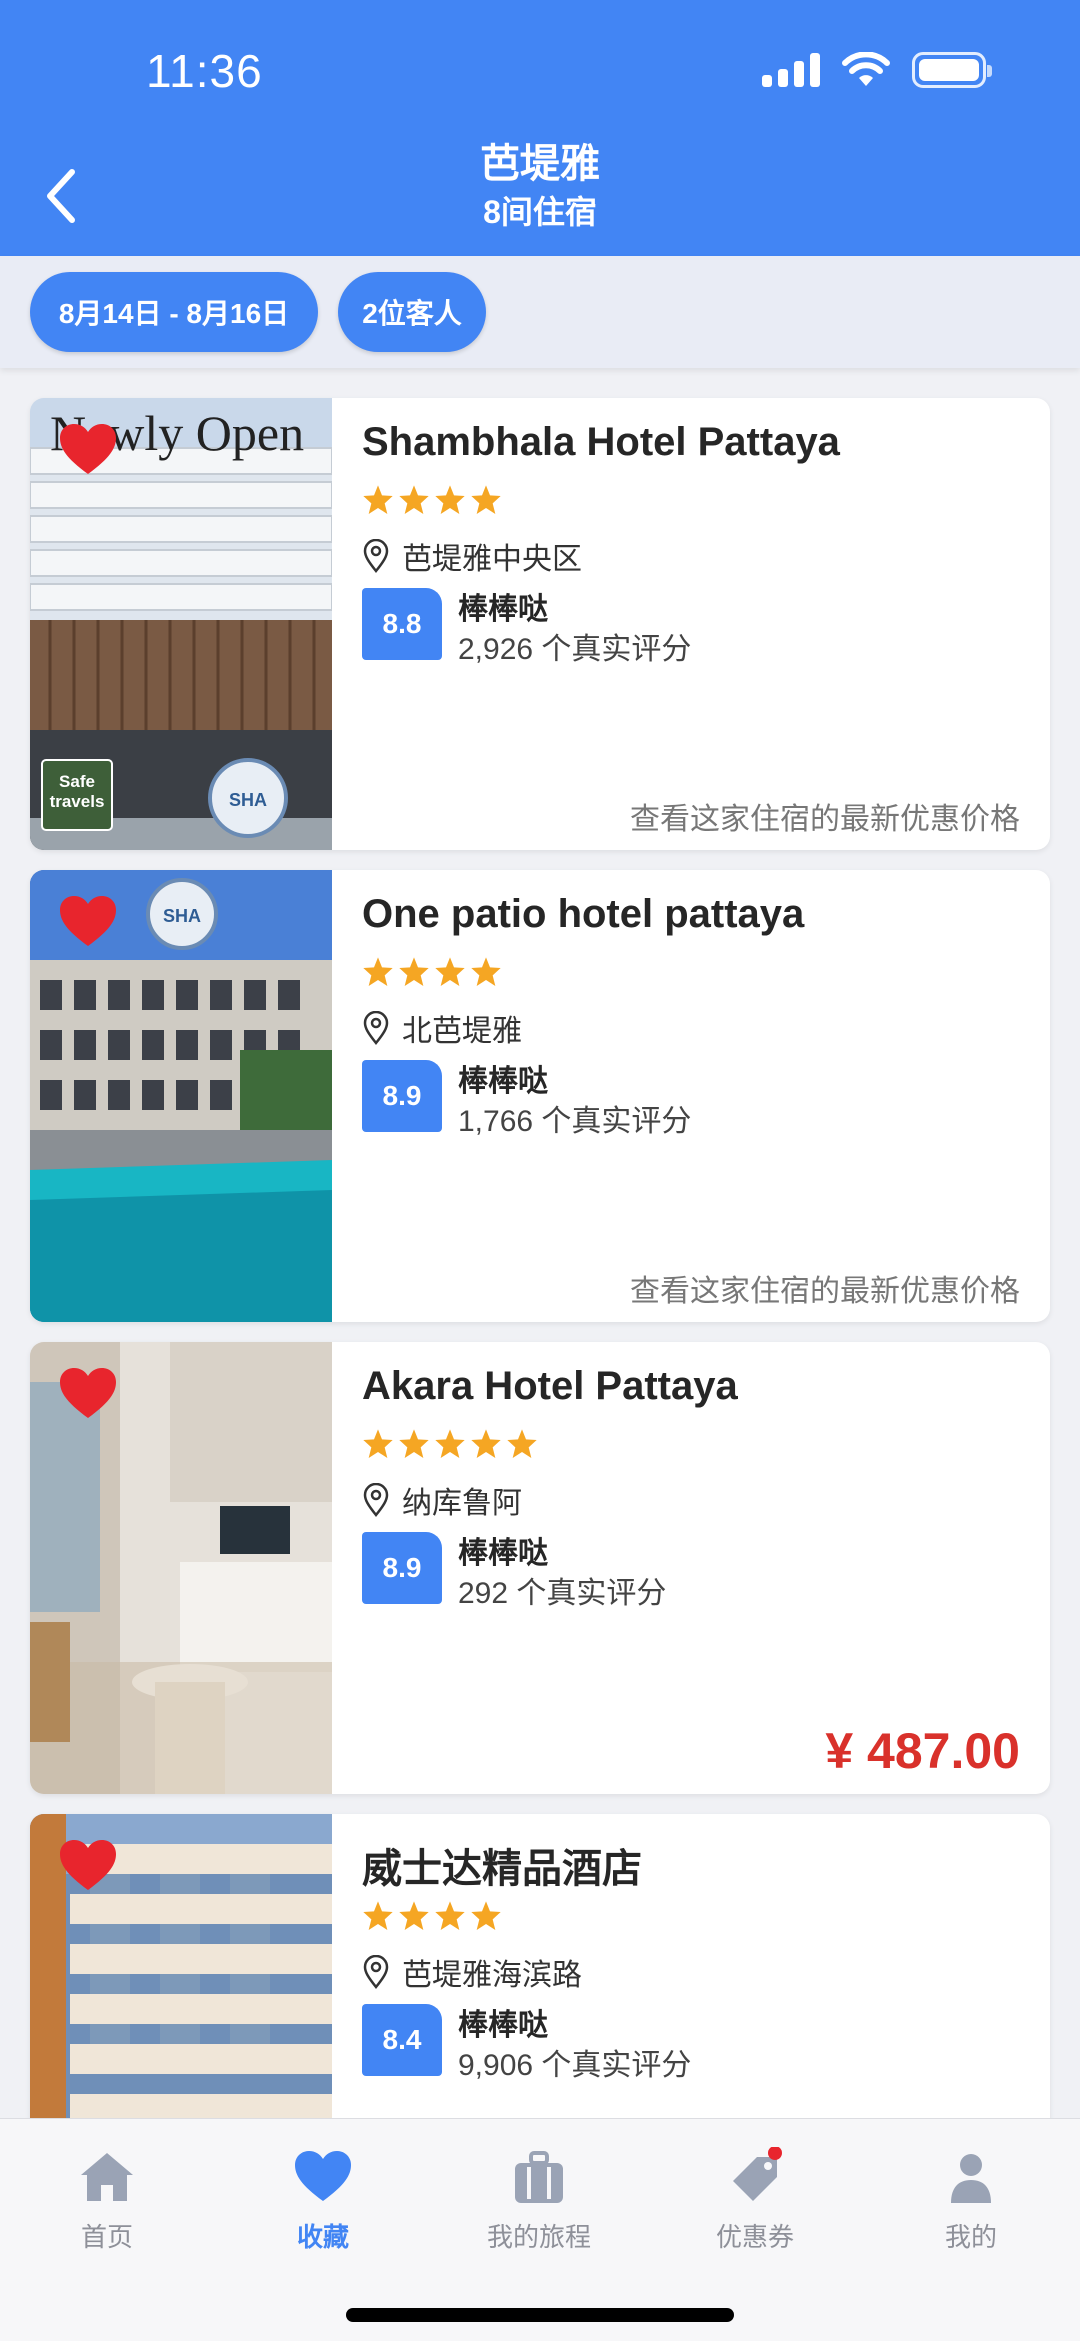 The width and height of the screenshot is (1080, 2341). What do you see at coordinates (550, 1386) in the screenshot?
I see `hotel-name: Akara Hotel Pattaya` at bounding box center [550, 1386].